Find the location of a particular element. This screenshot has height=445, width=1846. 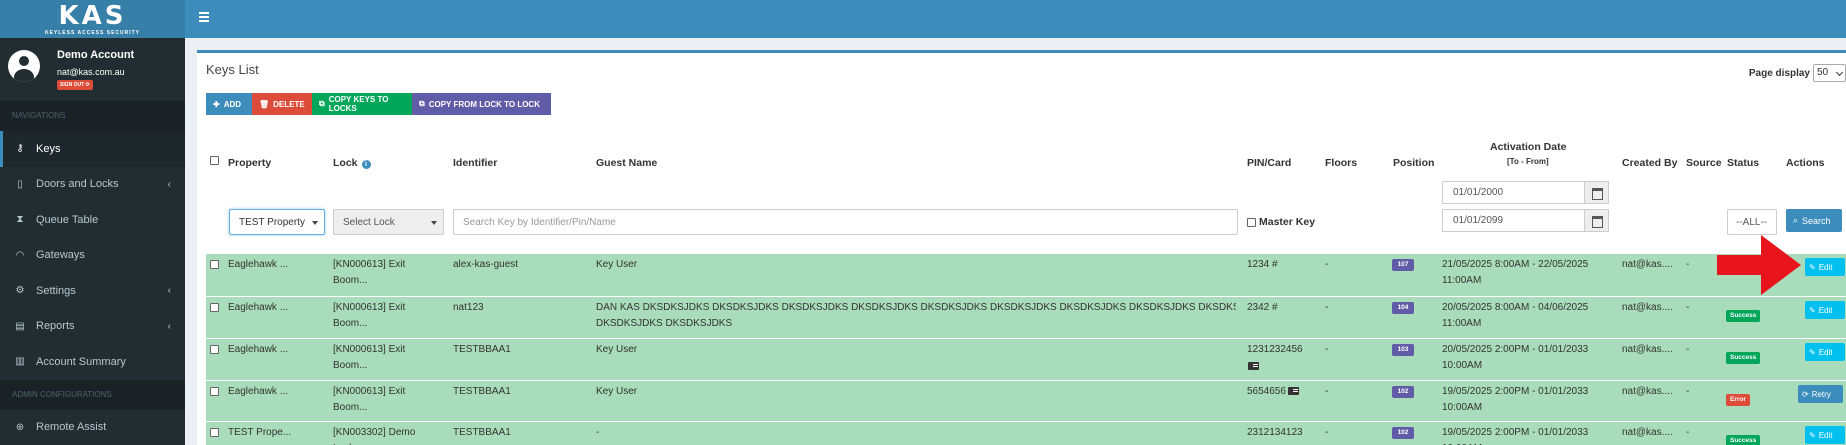

col-property: Property is located at coordinates (249, 163).